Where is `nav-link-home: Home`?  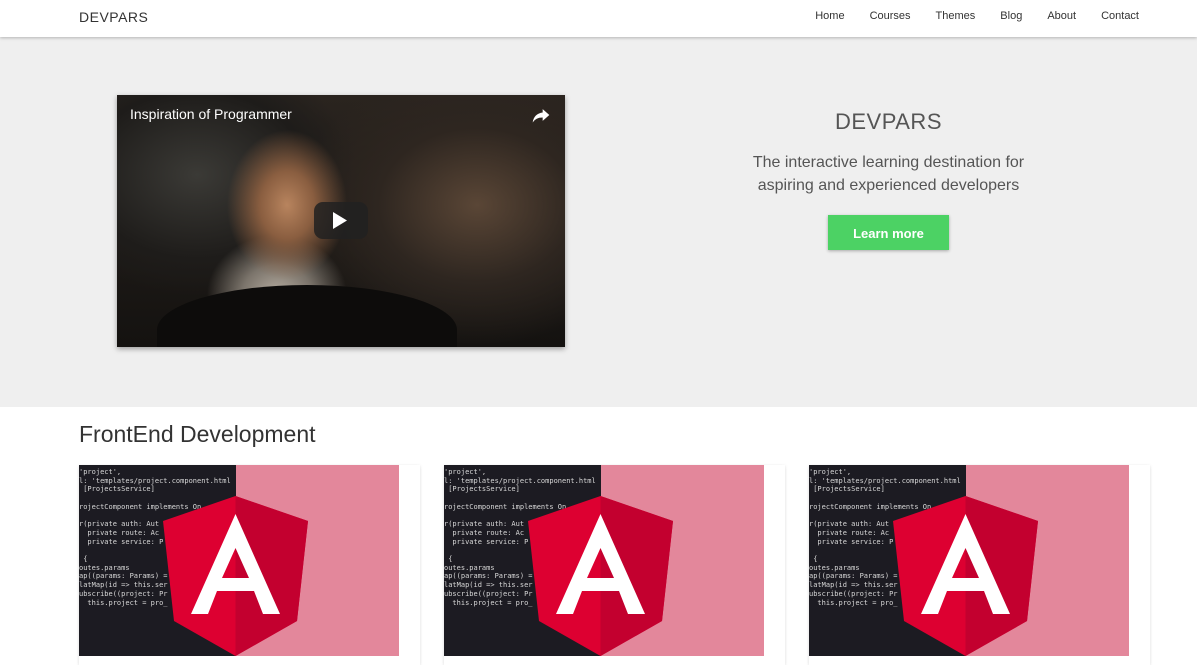 nav-link-home: Home is located at coordinates (829, 16).